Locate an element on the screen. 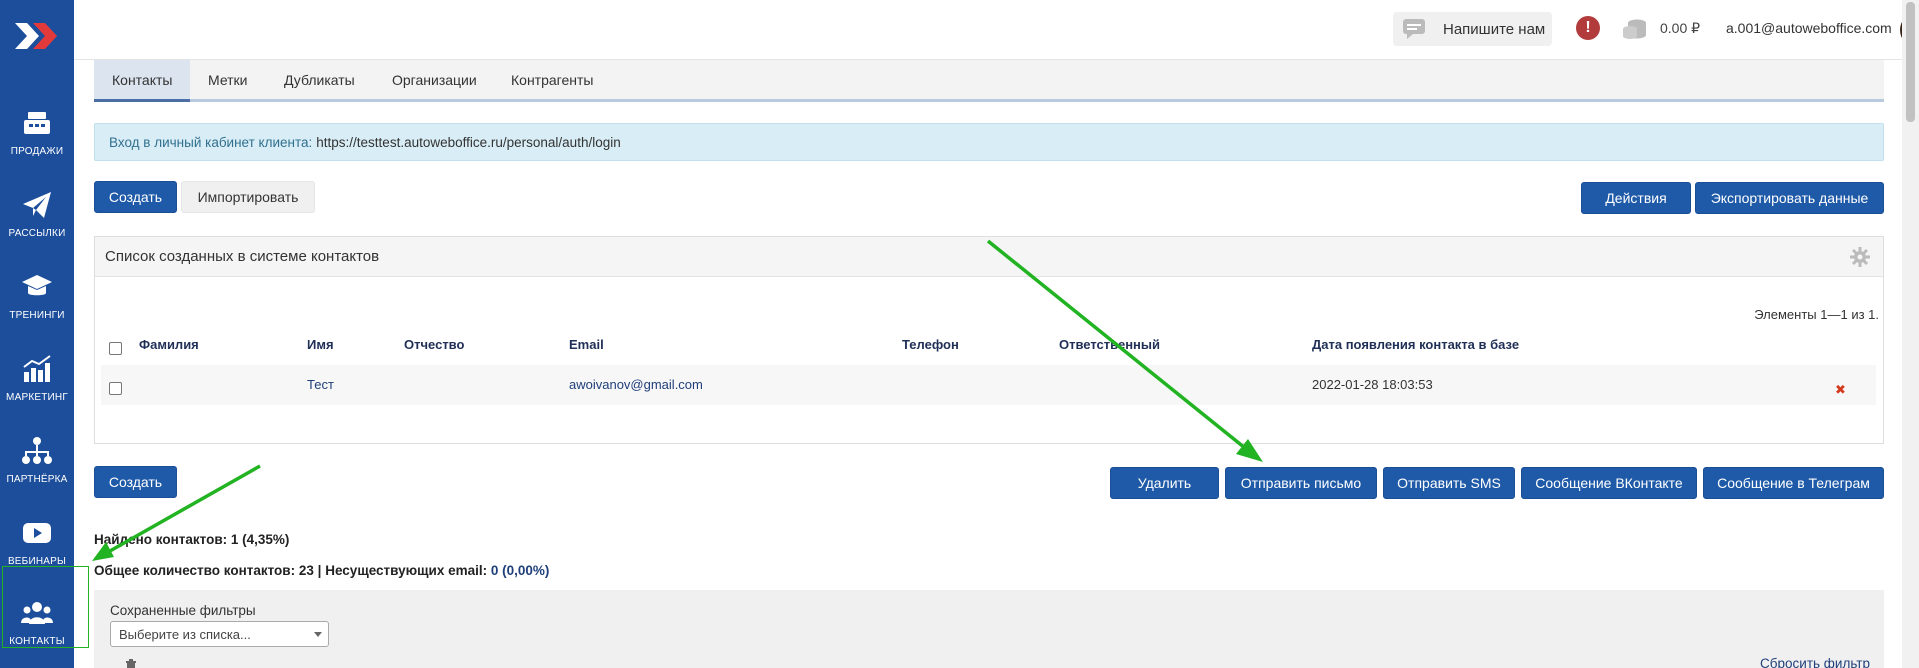 This screenshot has width=1919, height=668. tab-tags: Метки is located at coordinates (228, 79).